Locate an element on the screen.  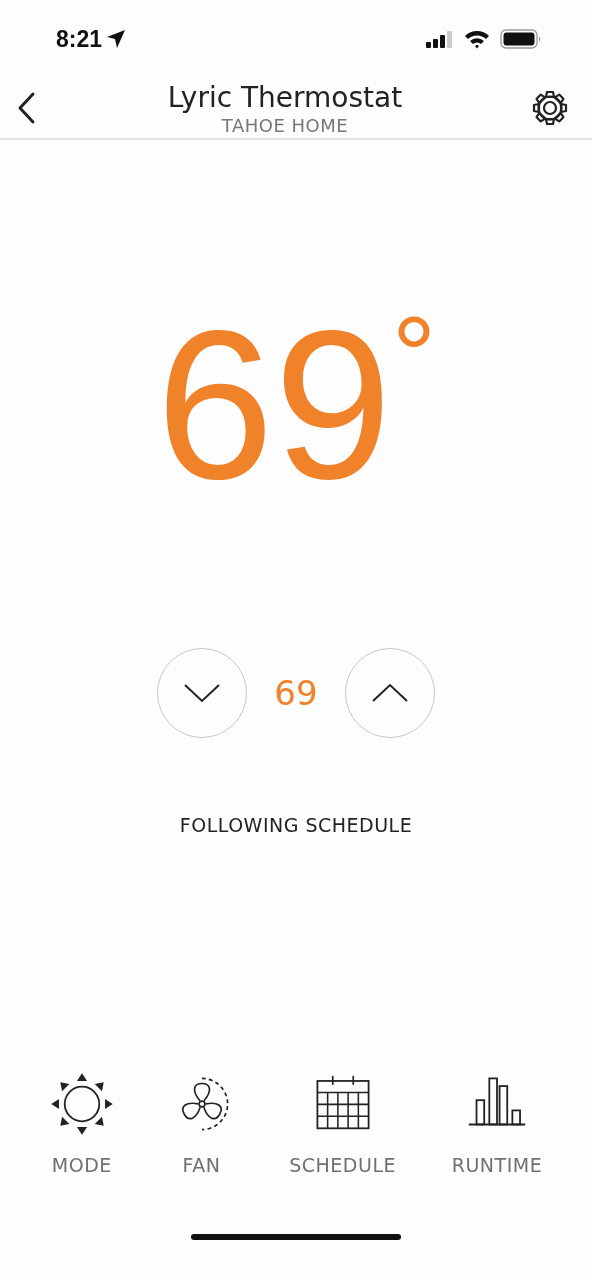
wifi-icon is located at coordinates (477, 39).